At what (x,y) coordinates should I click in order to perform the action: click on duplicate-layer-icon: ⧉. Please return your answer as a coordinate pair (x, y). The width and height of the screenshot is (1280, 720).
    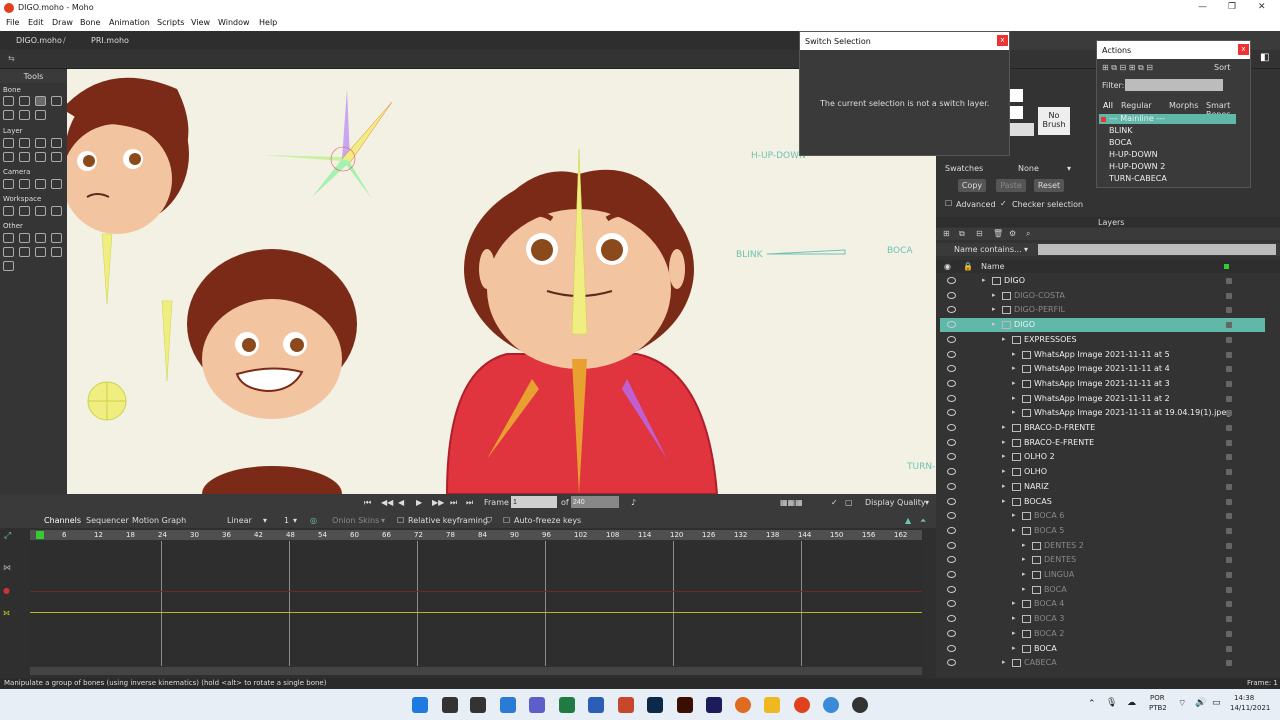
    Looking at the image, I should click on (962, 234).